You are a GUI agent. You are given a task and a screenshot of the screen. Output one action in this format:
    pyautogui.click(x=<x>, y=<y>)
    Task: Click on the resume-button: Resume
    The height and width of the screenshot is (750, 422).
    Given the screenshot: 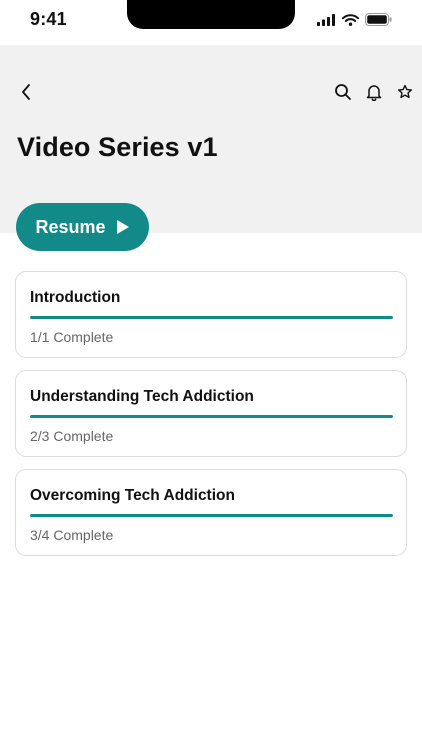 What is the action you would take?
    pyautogui.click(x=82, y=227)
    